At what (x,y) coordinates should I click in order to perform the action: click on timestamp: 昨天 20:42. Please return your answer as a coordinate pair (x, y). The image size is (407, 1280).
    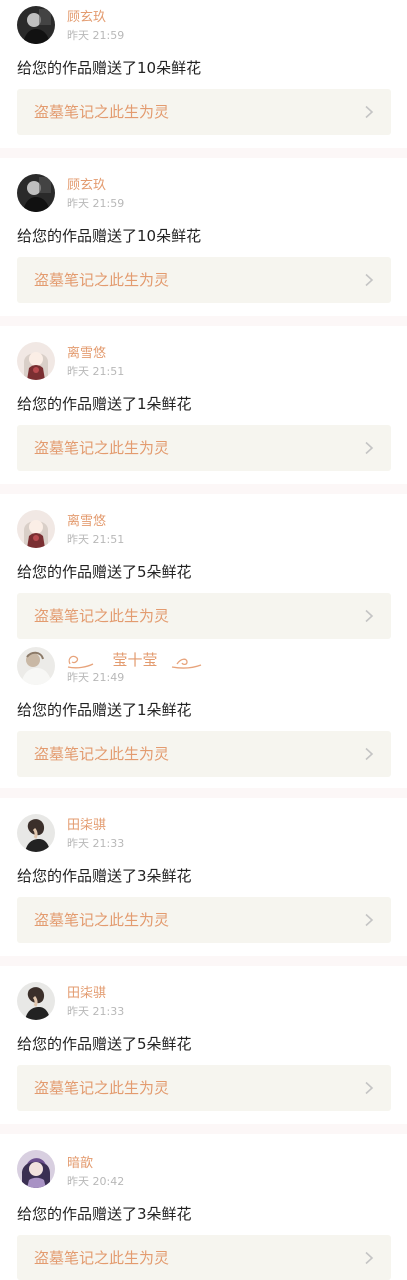
    Looking at the image, I should click on (96, 1181).